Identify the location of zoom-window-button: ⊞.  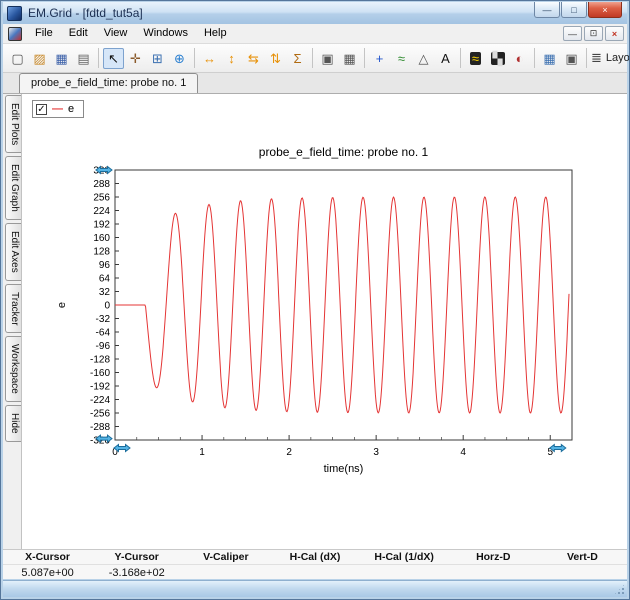
(157, 58).